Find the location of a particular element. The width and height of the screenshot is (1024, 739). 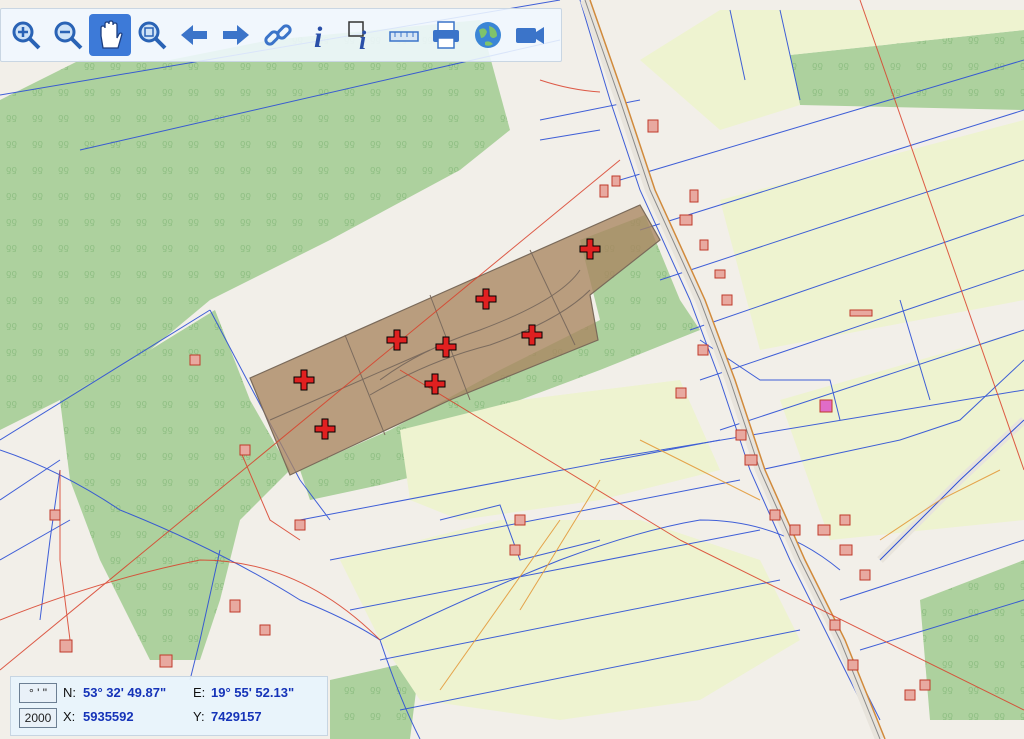

print-button is located at coordinates (446, 35).